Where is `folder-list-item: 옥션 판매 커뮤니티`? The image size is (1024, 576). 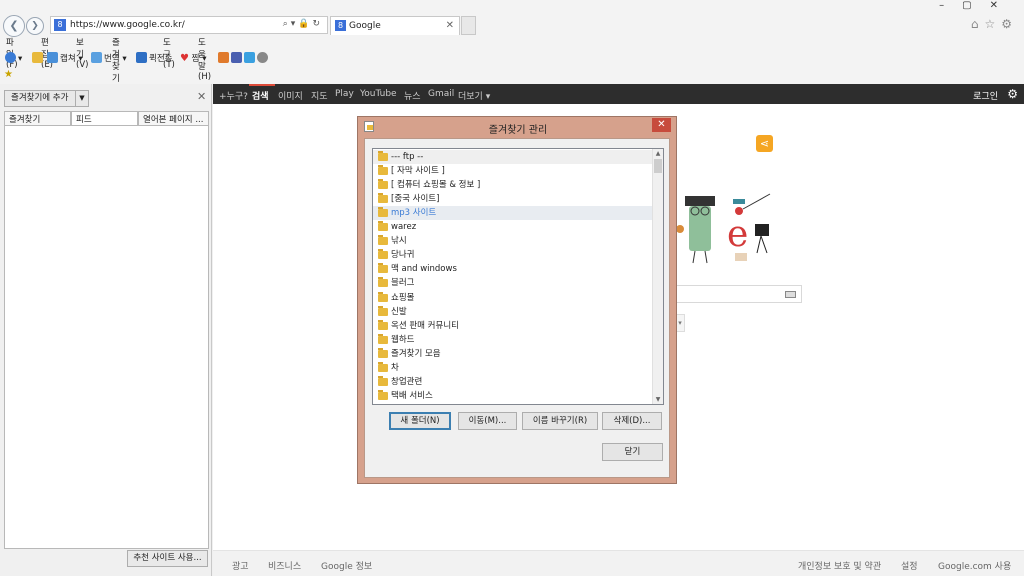 folder-list-item: 옥션 판매 커뮤니티 is located at coordinates (512, 326).